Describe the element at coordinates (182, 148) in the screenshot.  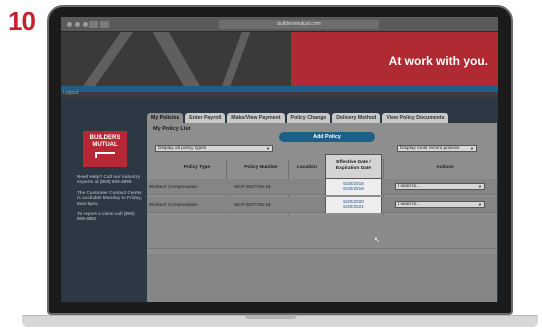
I see `policy-type-filter-value: Display all policy types` at that location.